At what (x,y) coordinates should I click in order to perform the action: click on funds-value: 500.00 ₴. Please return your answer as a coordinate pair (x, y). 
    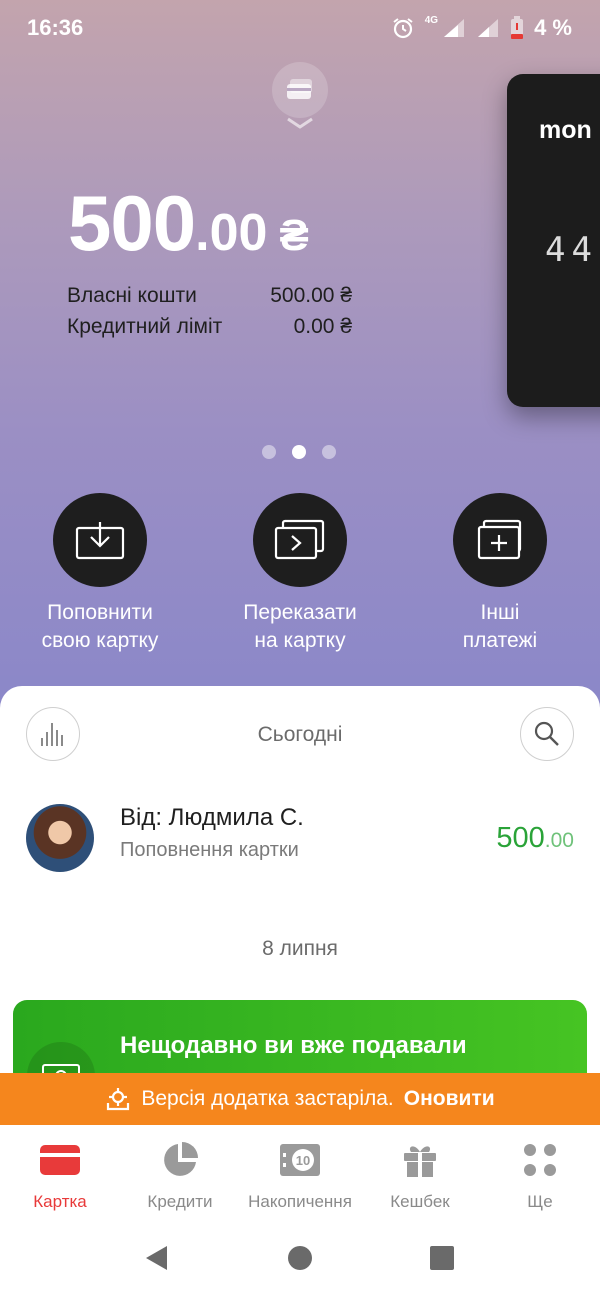
    Looking at the image, I should click on (311, 295).